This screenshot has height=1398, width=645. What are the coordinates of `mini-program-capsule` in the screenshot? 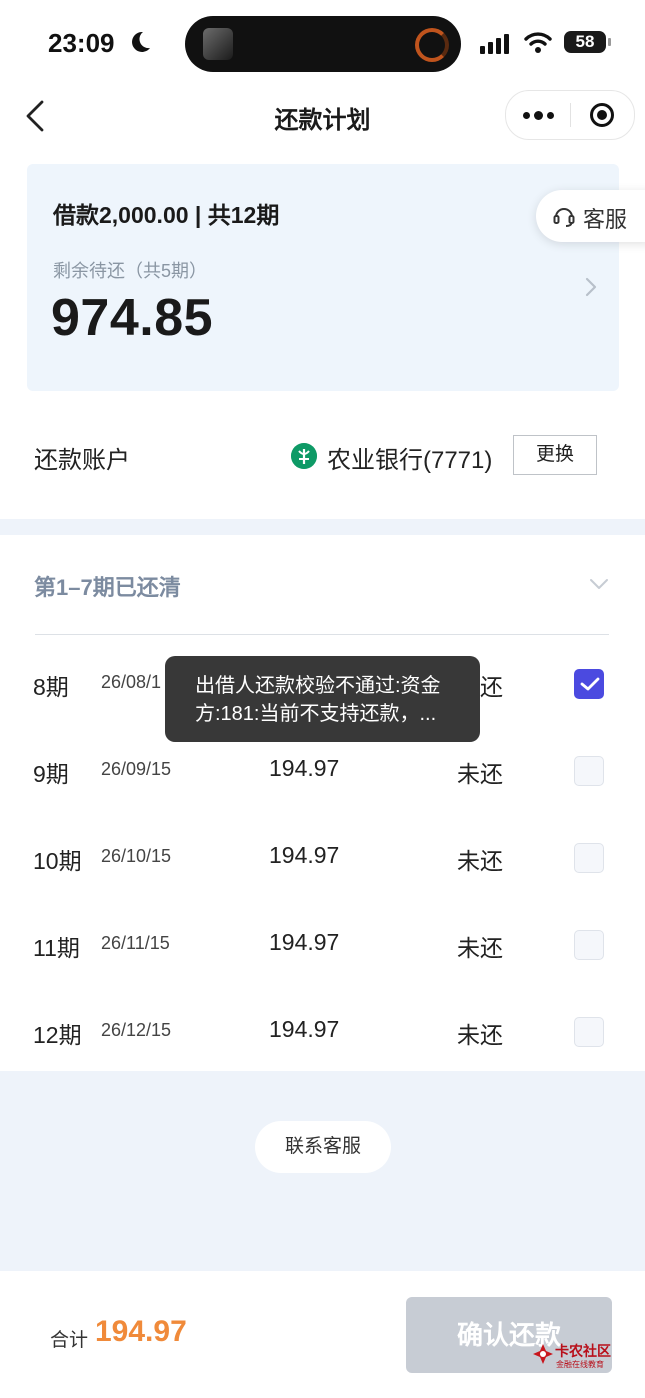 It's located at (570, 115).